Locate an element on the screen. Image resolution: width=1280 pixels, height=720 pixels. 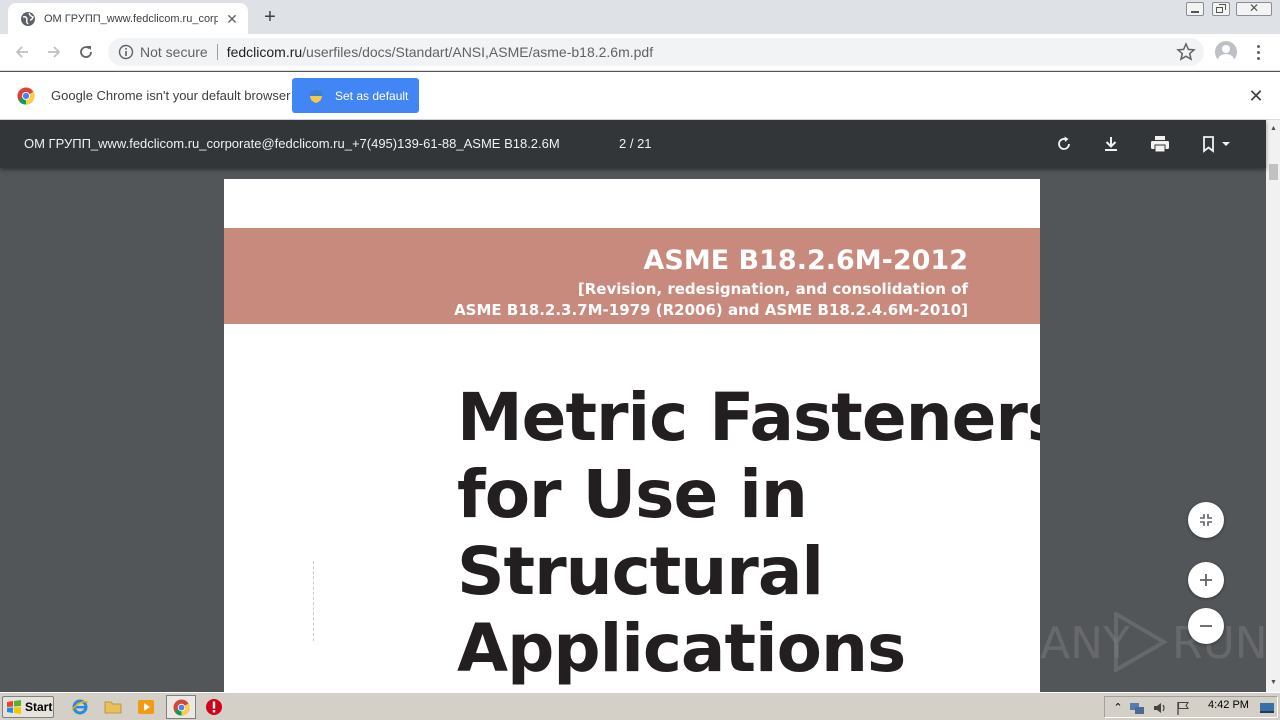
print-icon is located at coordinates (1160, 144).